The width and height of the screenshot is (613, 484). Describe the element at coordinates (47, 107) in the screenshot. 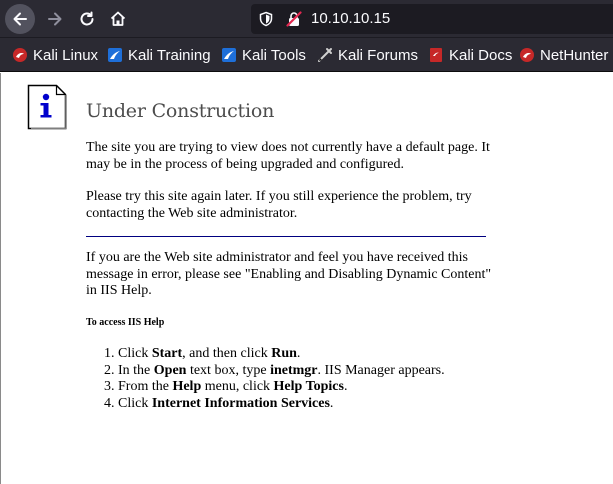

I see `info-document-icon` at that location.